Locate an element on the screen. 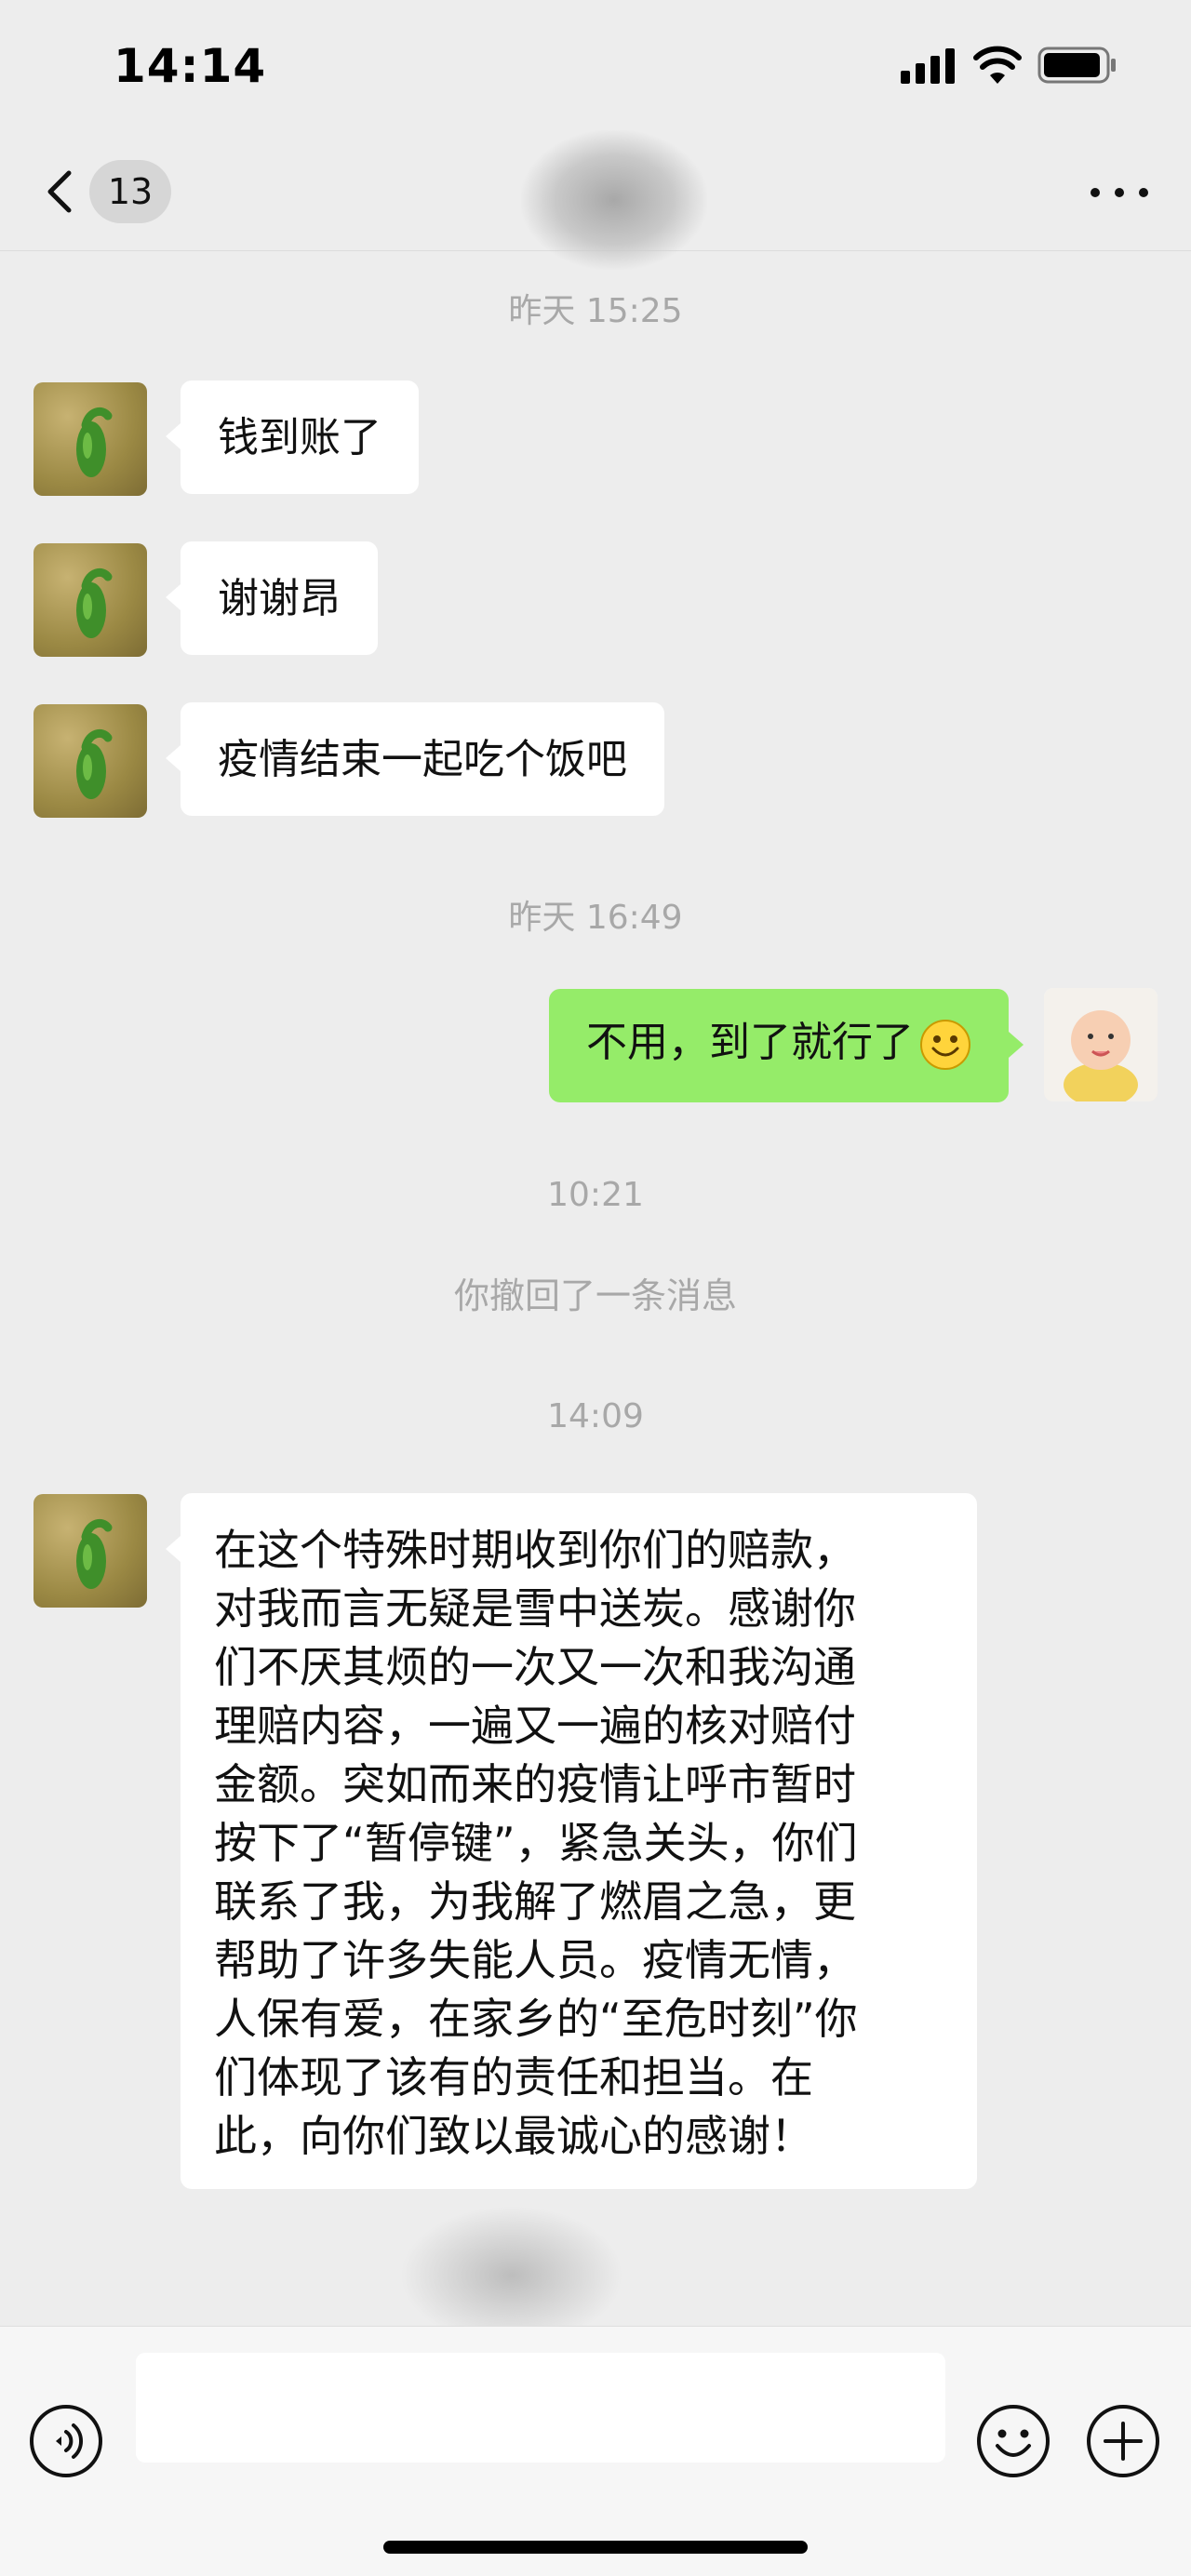  message-line: 此，向你们致以最诚心的感谢！ is located at coordinates (513, 2136).